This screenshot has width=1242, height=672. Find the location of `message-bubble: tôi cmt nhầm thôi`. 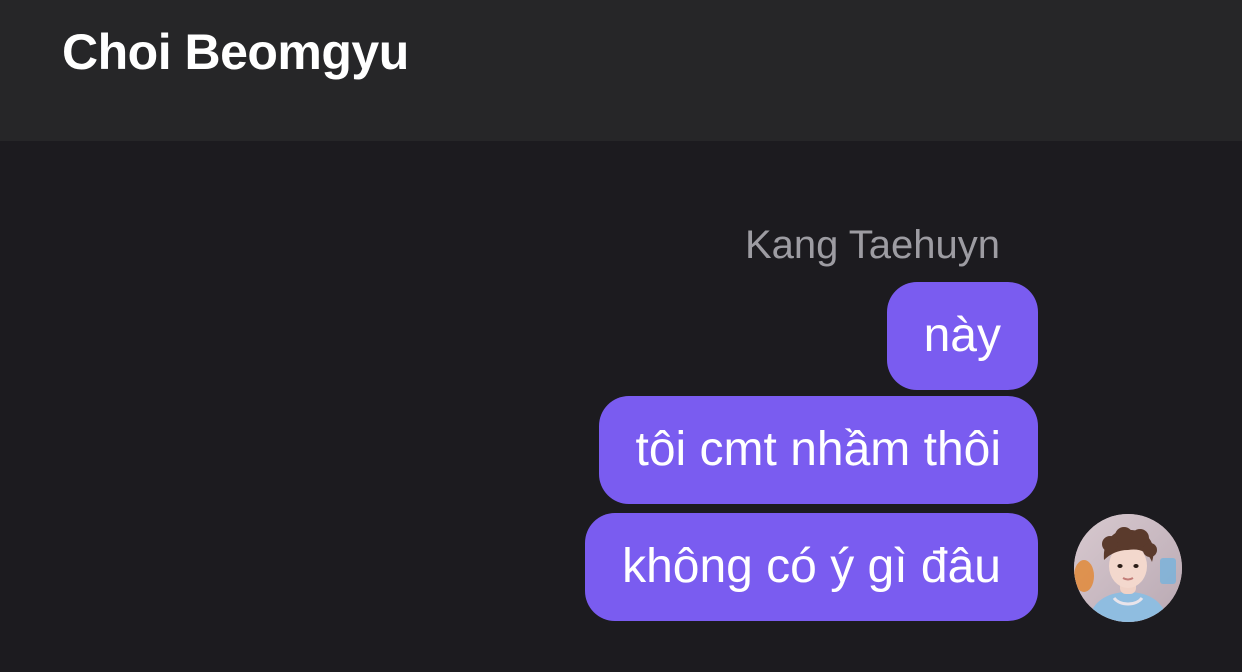

message-bubble: tôi cmt nhầm thôi is located at coordinates (818, 450).